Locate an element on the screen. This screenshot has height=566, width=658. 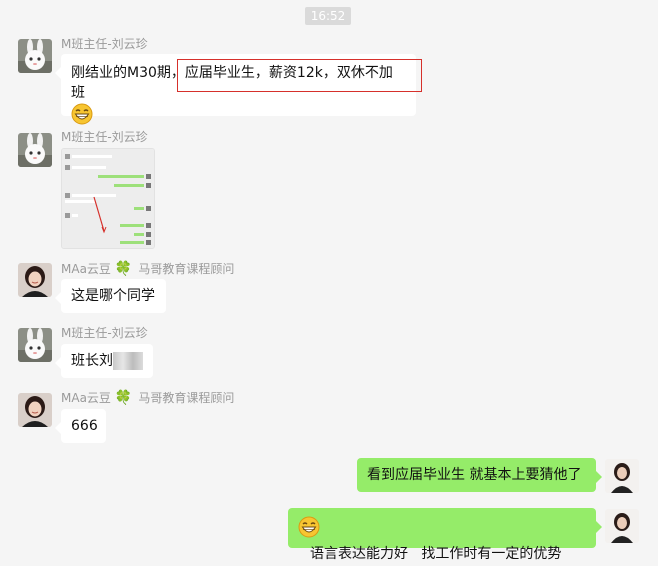
message-bubble: 这是哪个同学 is located at coordinates (110, 296).